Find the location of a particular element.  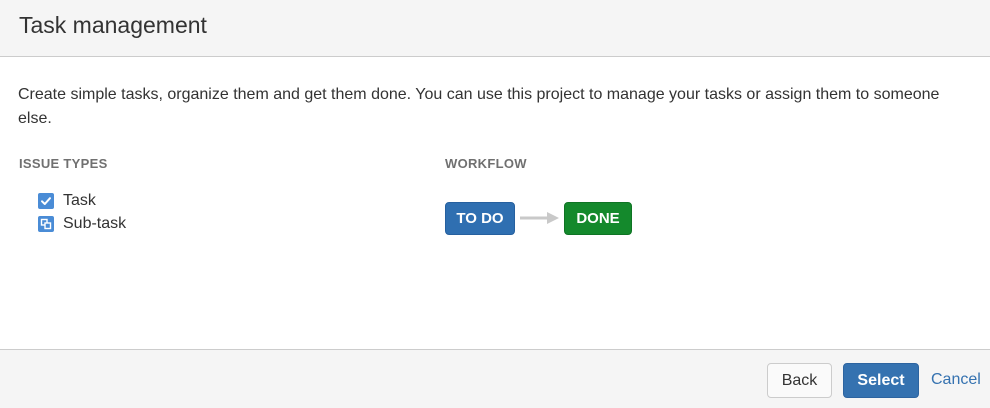

issue-type-task: Task is located at coordinates (82, 200).